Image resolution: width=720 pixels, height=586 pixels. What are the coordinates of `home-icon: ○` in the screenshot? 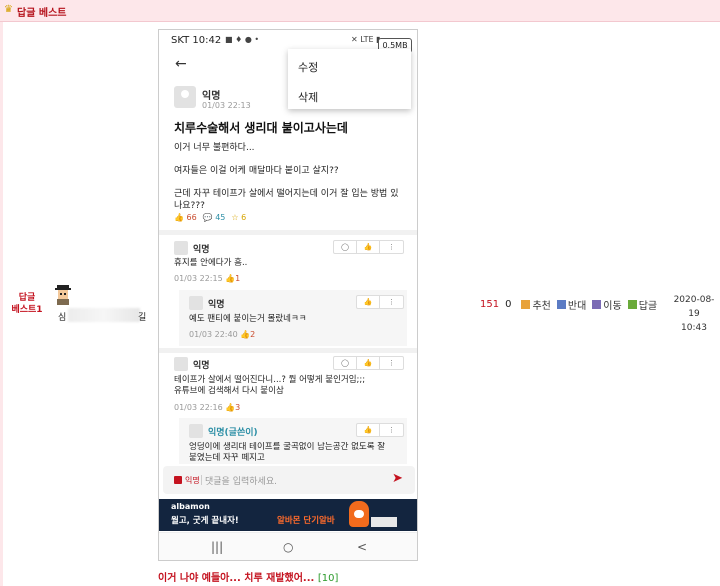 It's located at (288, 547).